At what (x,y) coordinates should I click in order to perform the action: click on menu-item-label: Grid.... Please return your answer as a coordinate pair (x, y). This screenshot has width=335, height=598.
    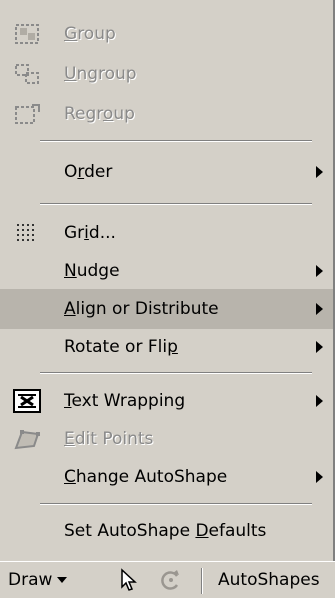
    Looking at the image, I should click on (90, 233).